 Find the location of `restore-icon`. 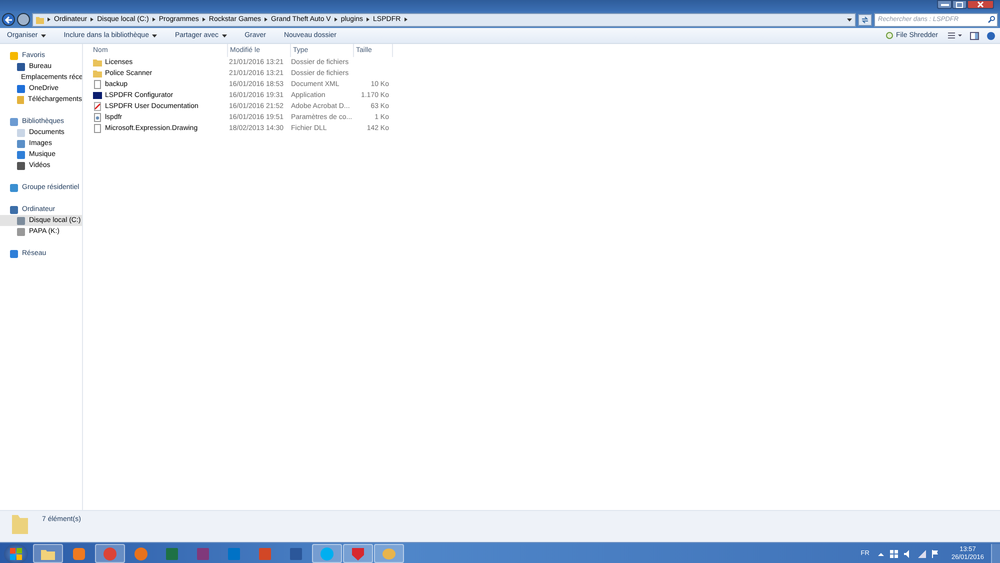

restore-icon is located at coordinates (960, 4).